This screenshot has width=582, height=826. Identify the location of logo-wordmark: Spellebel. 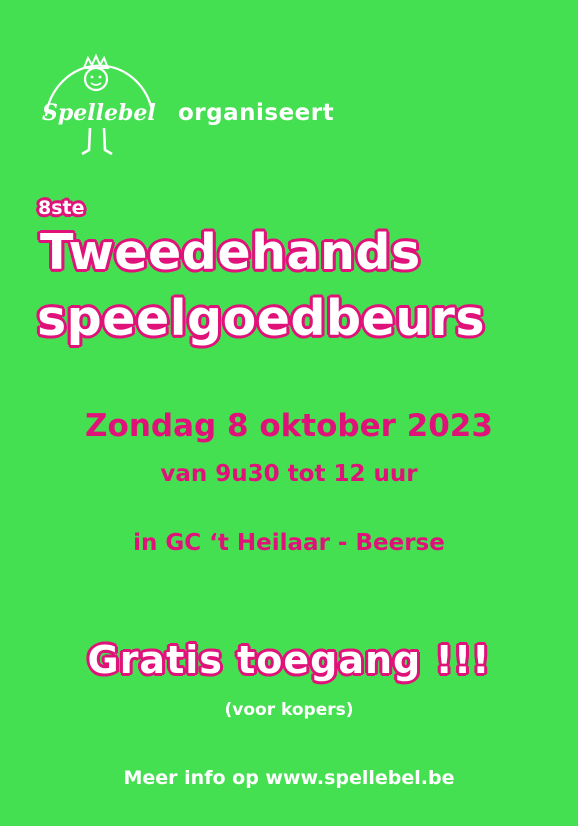
(99, 113).